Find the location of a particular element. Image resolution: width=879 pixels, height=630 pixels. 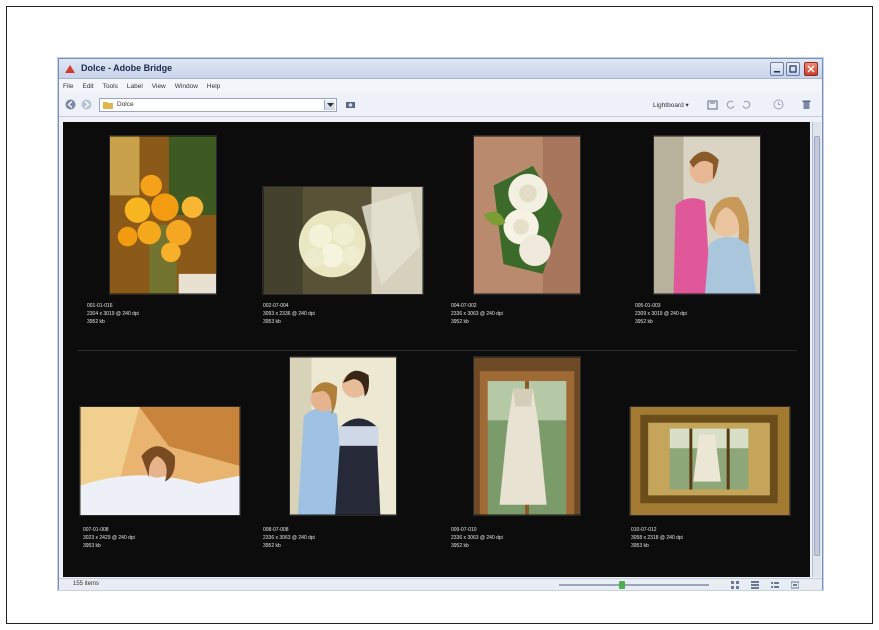

file-name: 007-01-008 is located at coordinates (96, 530).